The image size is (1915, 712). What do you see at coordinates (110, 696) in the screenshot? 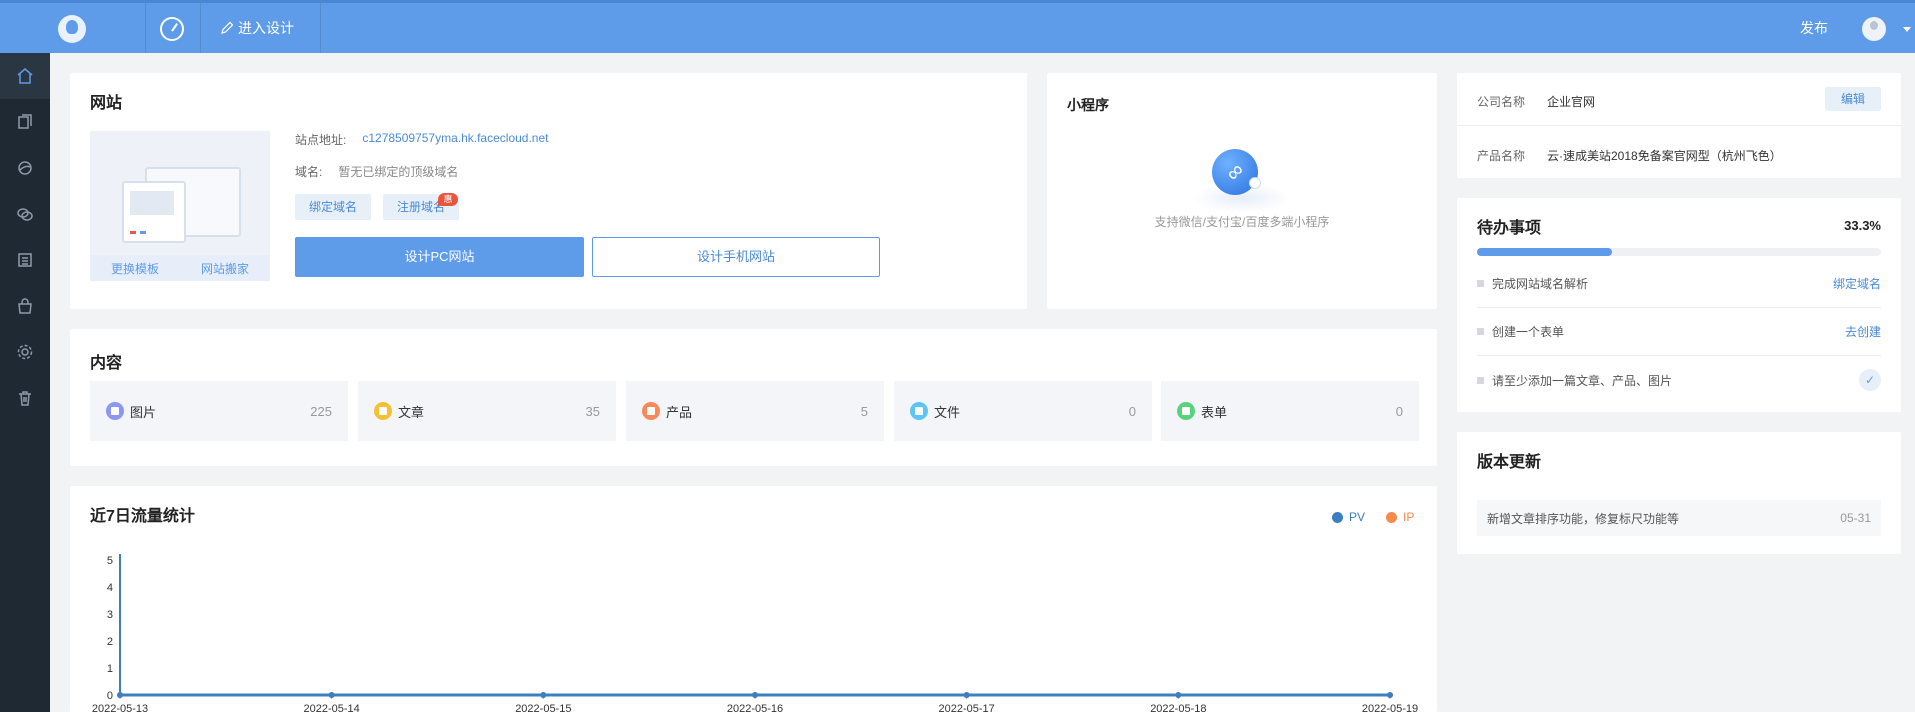
I see `y-tick-label: 0` at bounding box center [110, 696].